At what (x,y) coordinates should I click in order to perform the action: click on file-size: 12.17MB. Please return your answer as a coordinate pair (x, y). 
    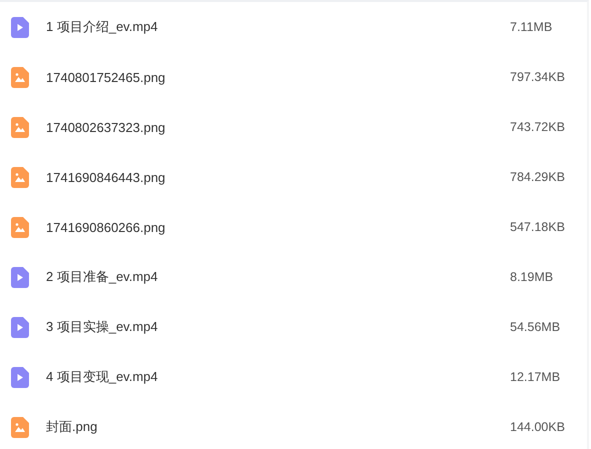
    Looking at the image, I should click on (536, 377).